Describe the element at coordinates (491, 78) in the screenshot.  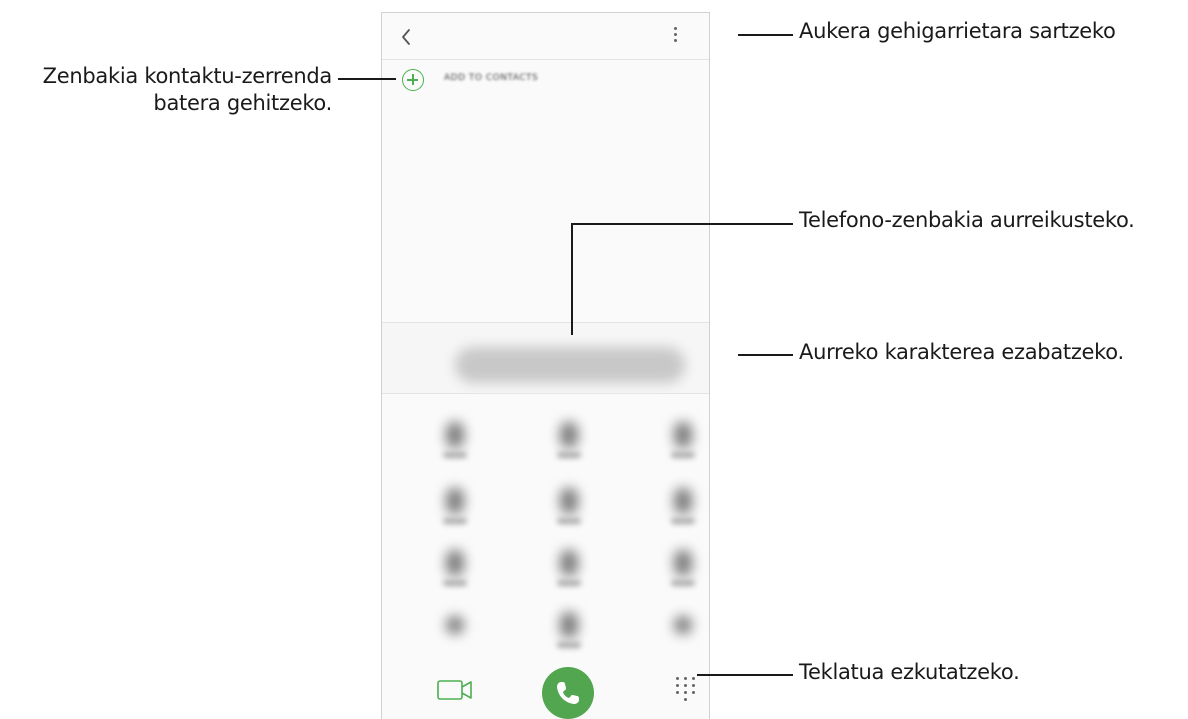
I see `add-to-contacts-label: ADD TO CONTACTS` at that location.